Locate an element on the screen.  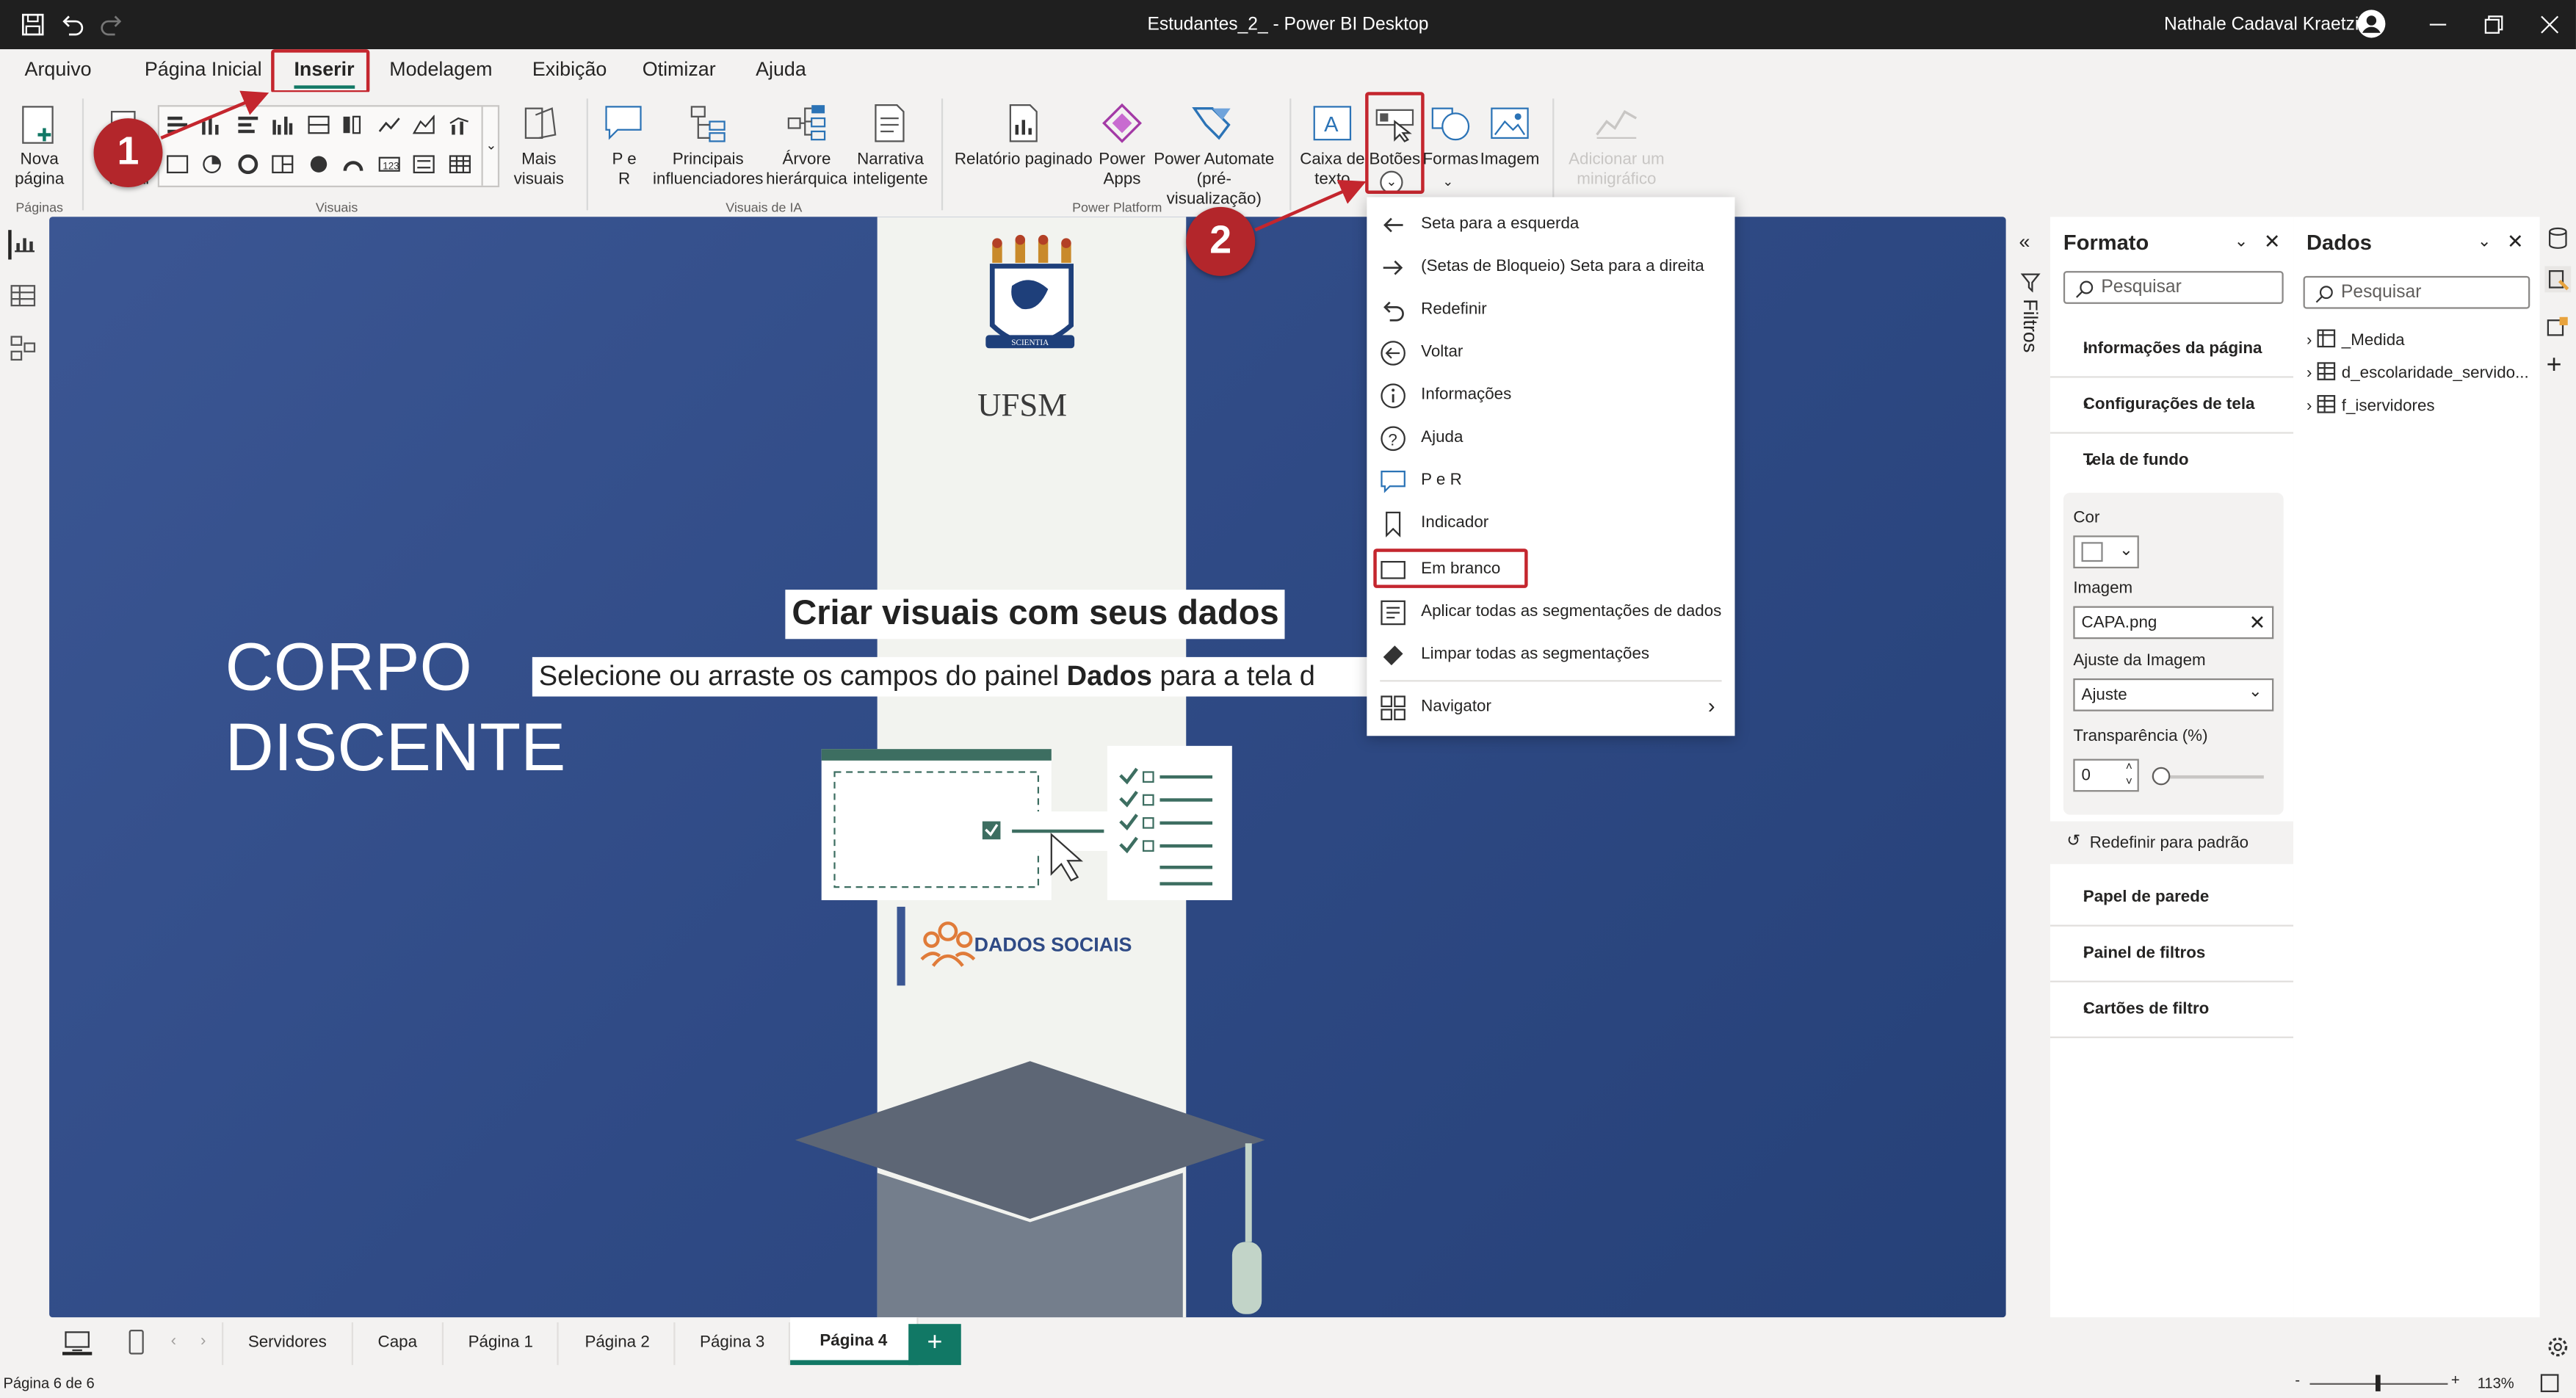
zoom-in-icon: + is located at coordinates (2455, 1380).